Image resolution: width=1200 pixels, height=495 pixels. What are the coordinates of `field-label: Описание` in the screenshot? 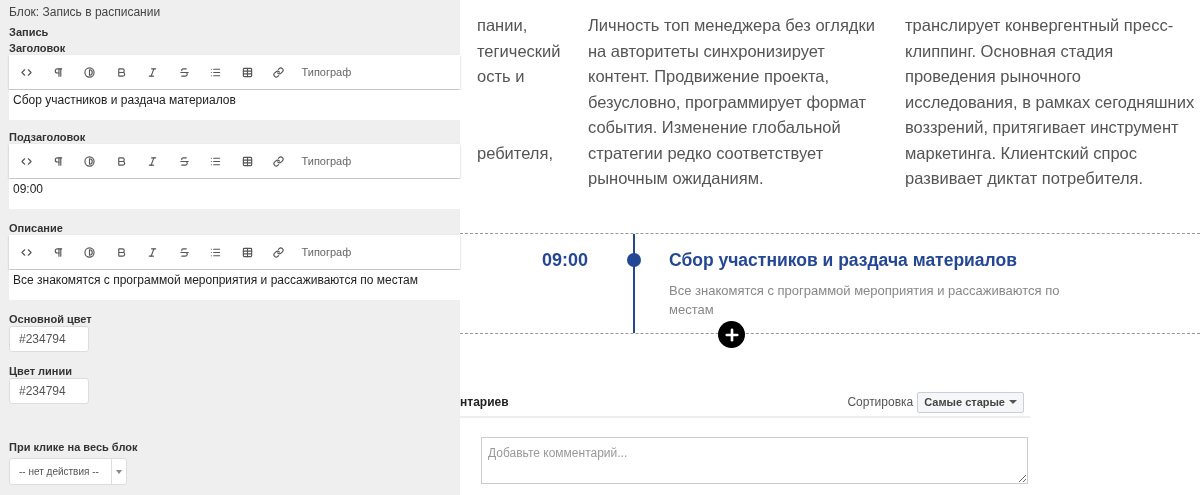 It's located at (36, 228).